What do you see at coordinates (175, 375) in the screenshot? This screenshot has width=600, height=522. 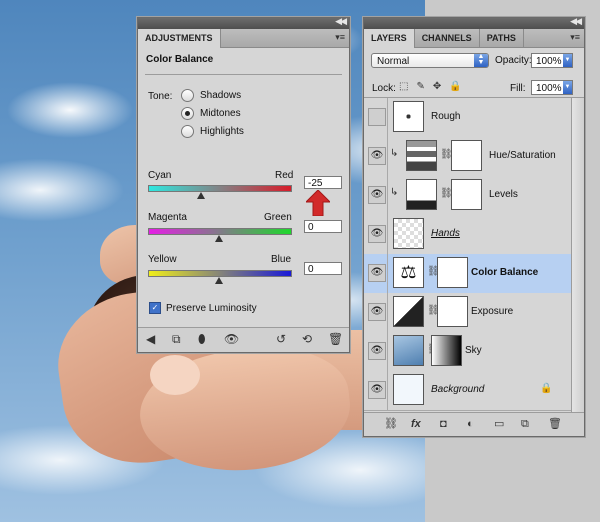 I see `thumb` at bounding box center [175, 375].